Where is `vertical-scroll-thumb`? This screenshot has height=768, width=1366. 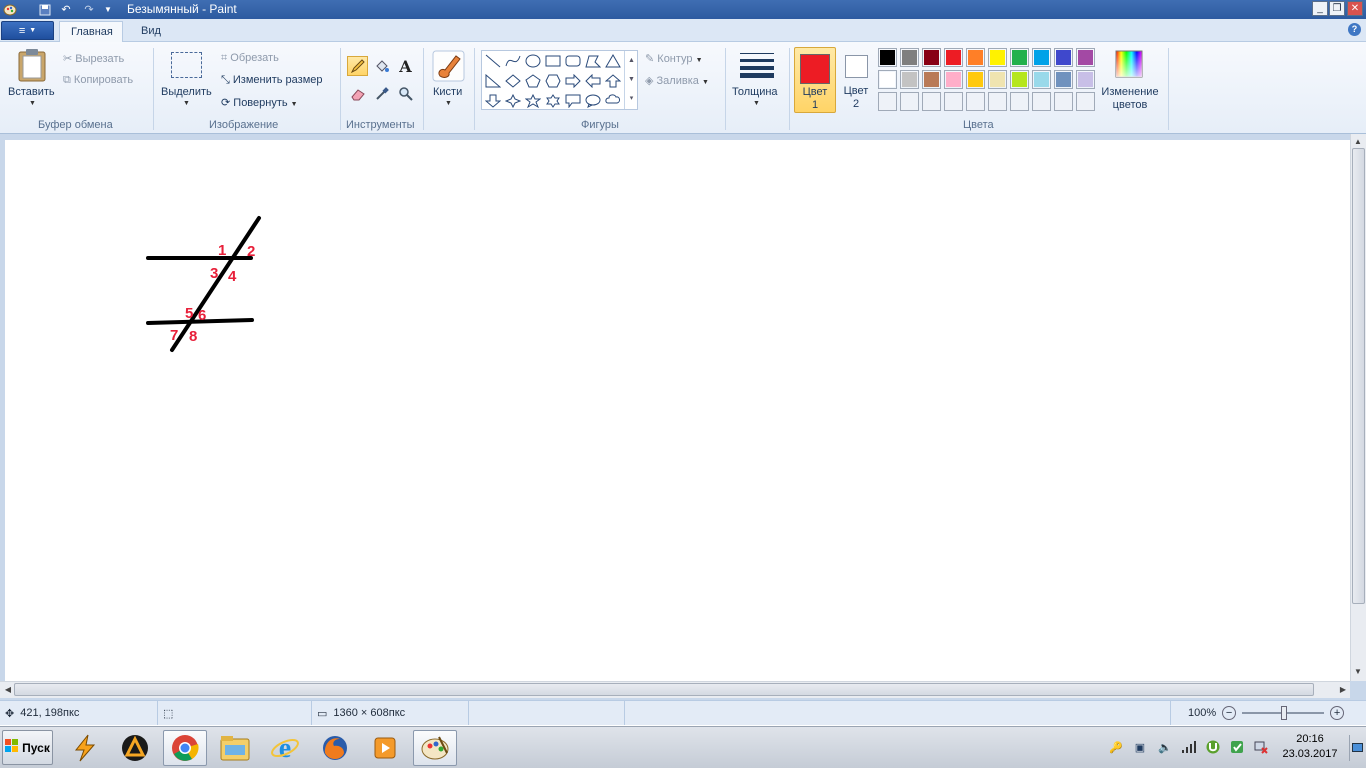
vertical-scroll-thumb is located at coordinates (1358, 376).